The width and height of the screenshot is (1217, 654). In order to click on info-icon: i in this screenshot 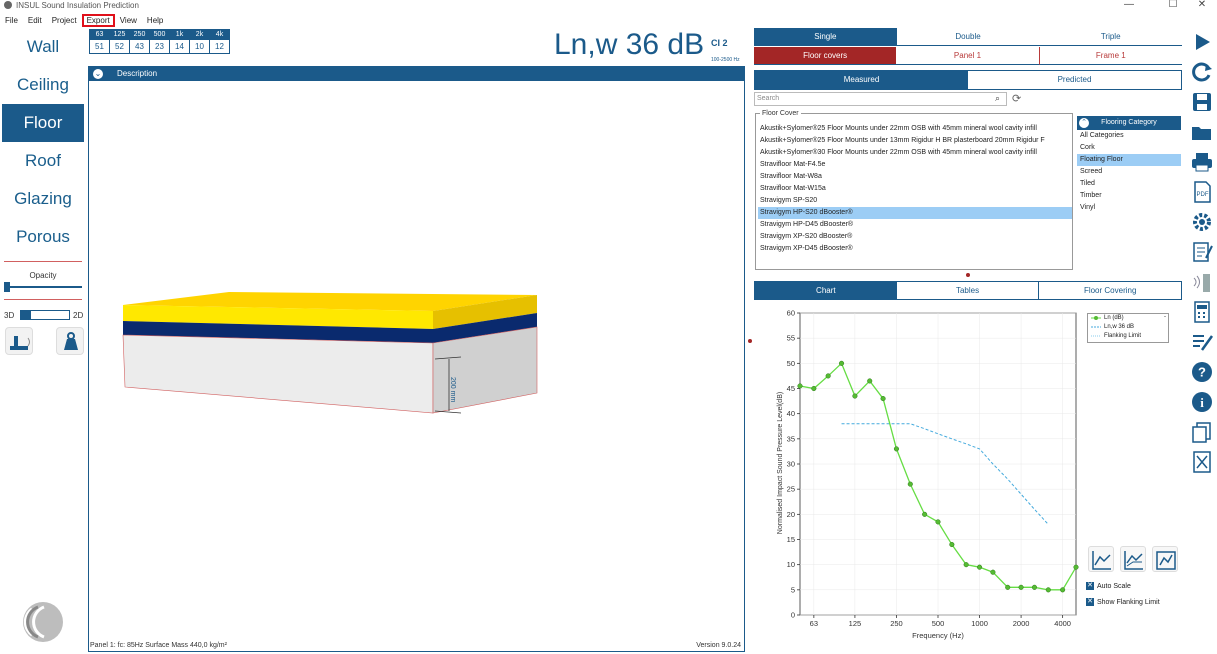, I will do `click(1202, 402)`.